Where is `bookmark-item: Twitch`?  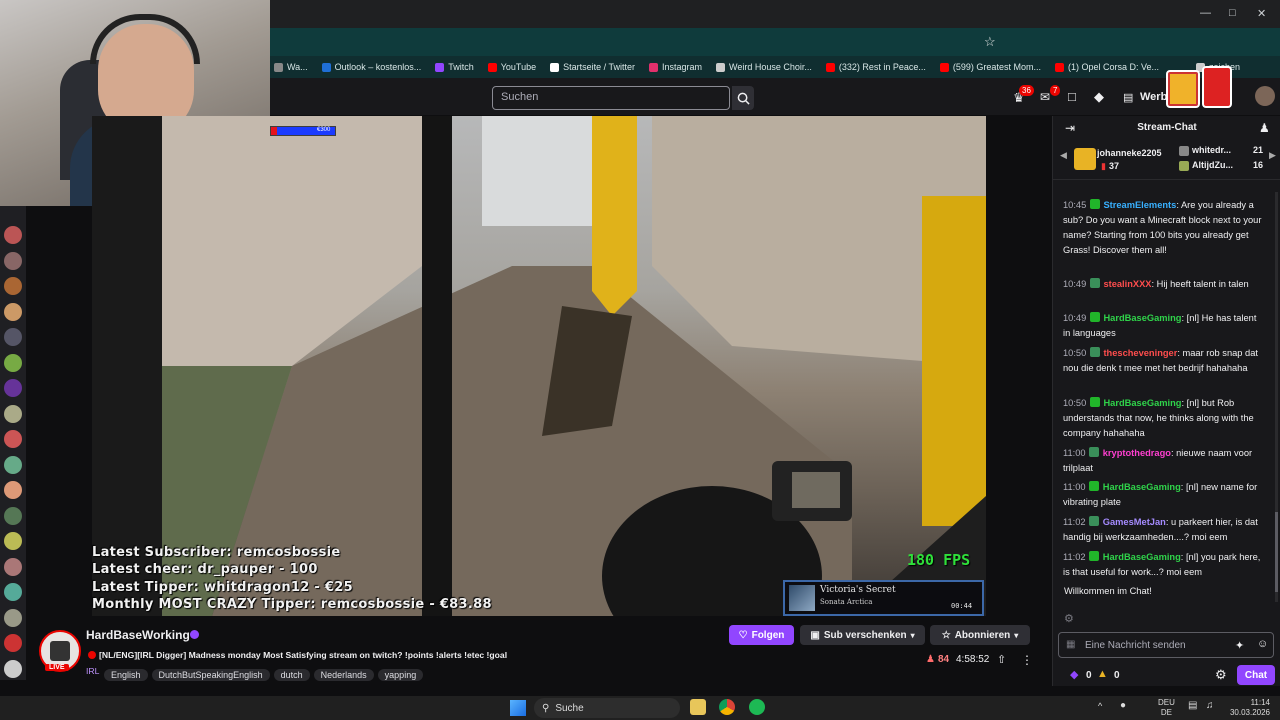
bookmark-item: Twitch is located at coordinates (454, 67).